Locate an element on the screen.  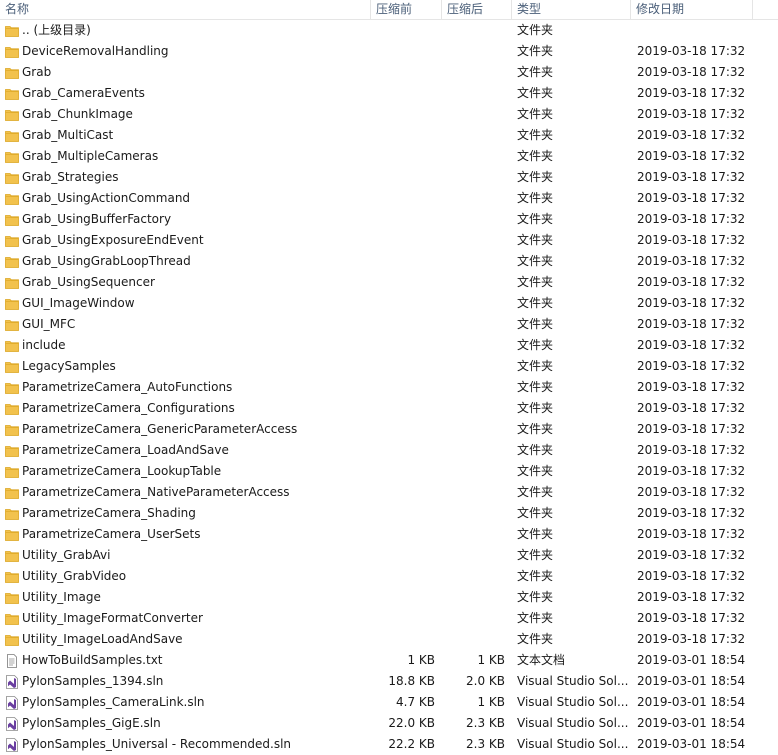
column-header-name: 名称 is located at coordinates (185, 9).